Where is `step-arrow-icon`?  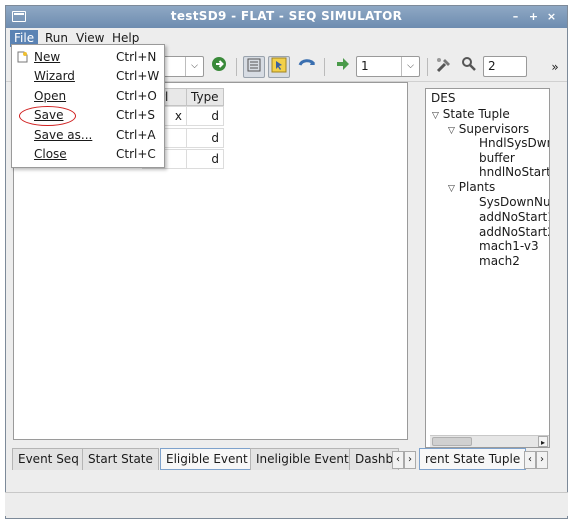
step-arrow-icon is located at coordinates (343, 64).